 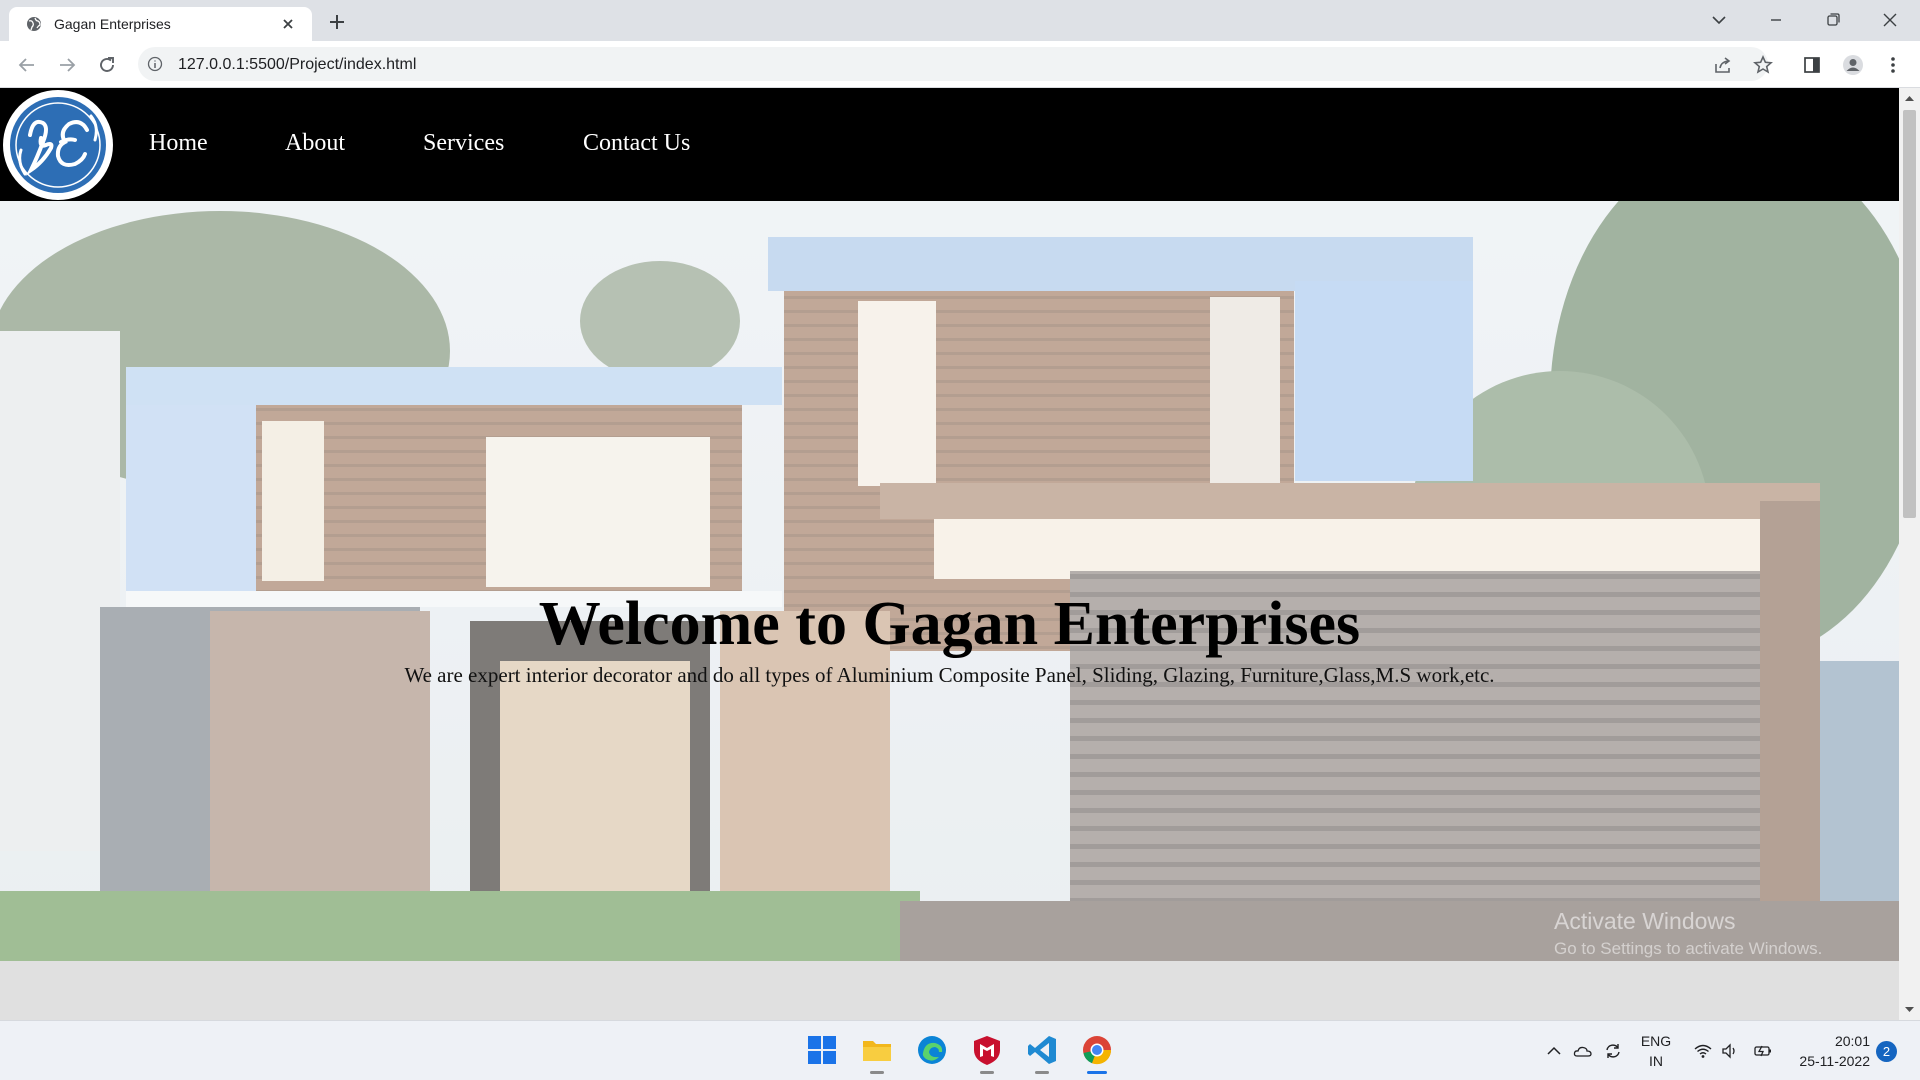 I want to click on ge-monogram-logo, so click(x=58, y=145).